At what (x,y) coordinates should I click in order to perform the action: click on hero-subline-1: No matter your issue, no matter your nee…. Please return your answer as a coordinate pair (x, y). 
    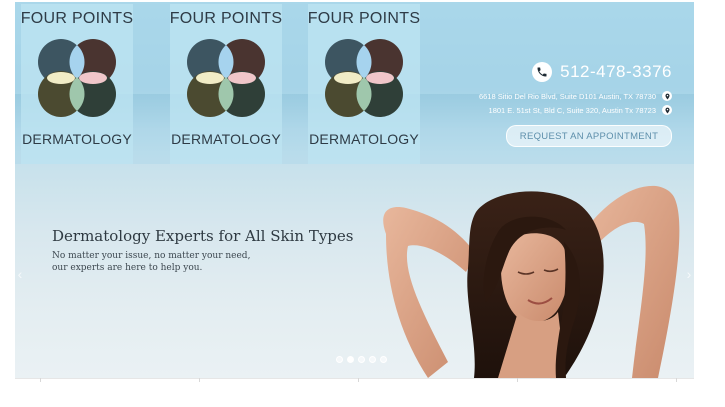
    Looking at the image, I should click on (151, 256).